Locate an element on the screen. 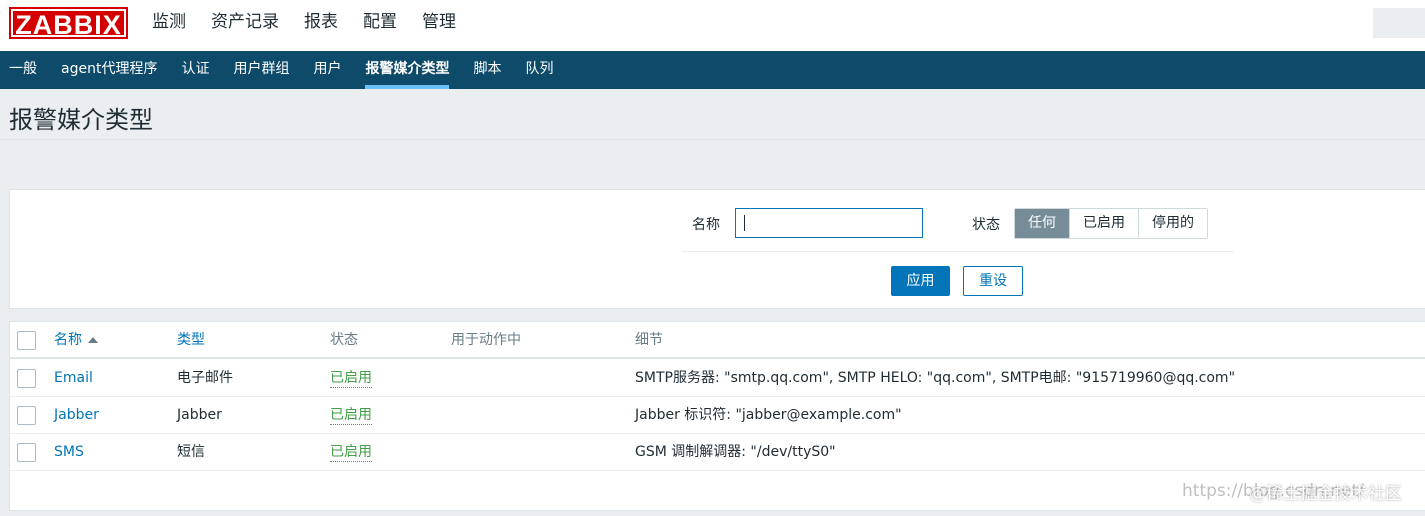  column-header-used-in-actions: 用于动作中 is located at coordinates (486, 340).